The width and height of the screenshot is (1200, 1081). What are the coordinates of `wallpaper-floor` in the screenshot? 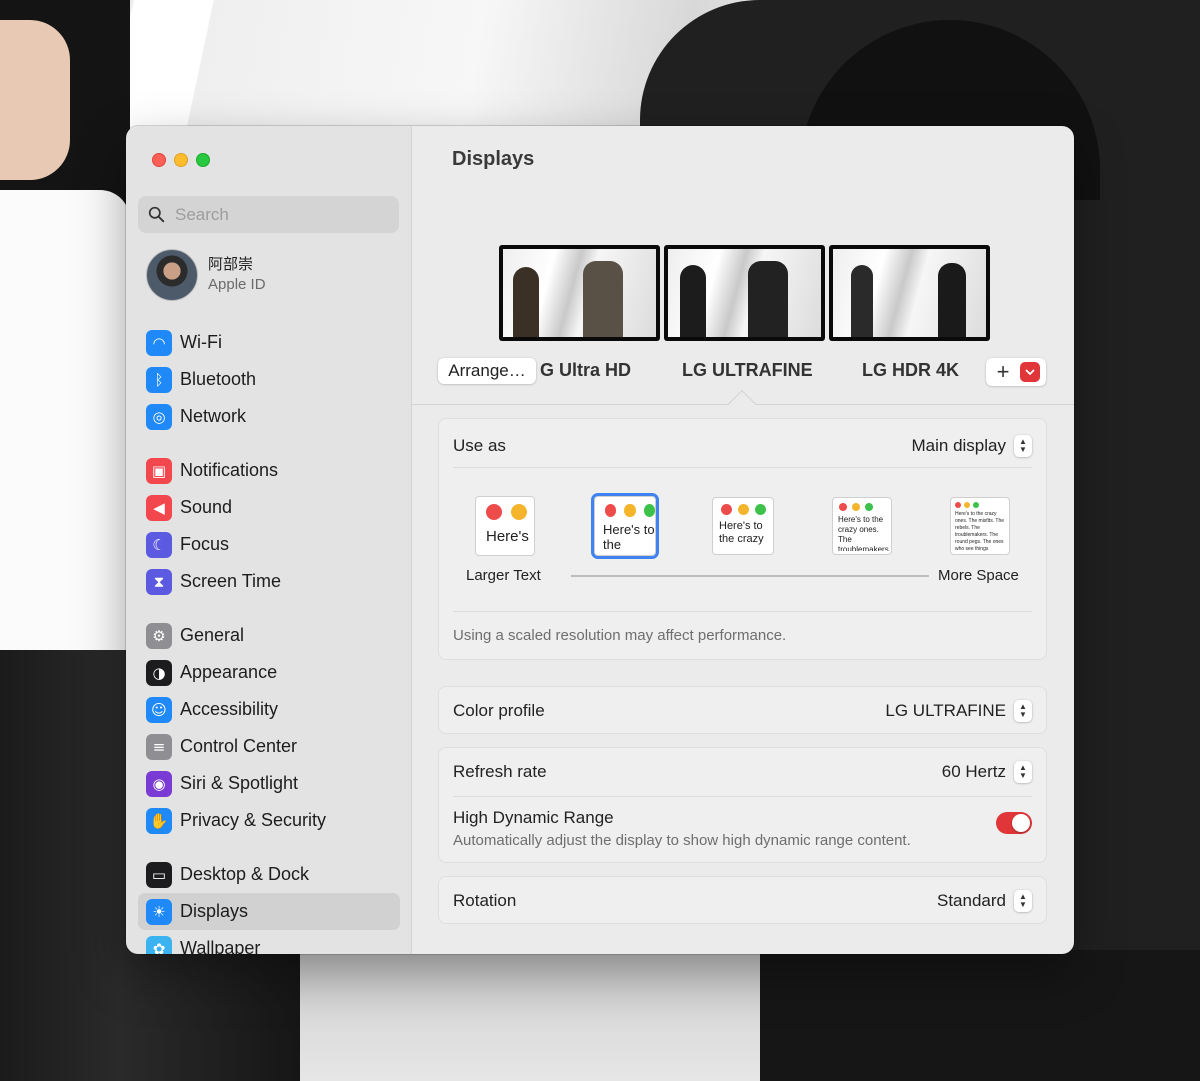 It's located at (520, 1015).